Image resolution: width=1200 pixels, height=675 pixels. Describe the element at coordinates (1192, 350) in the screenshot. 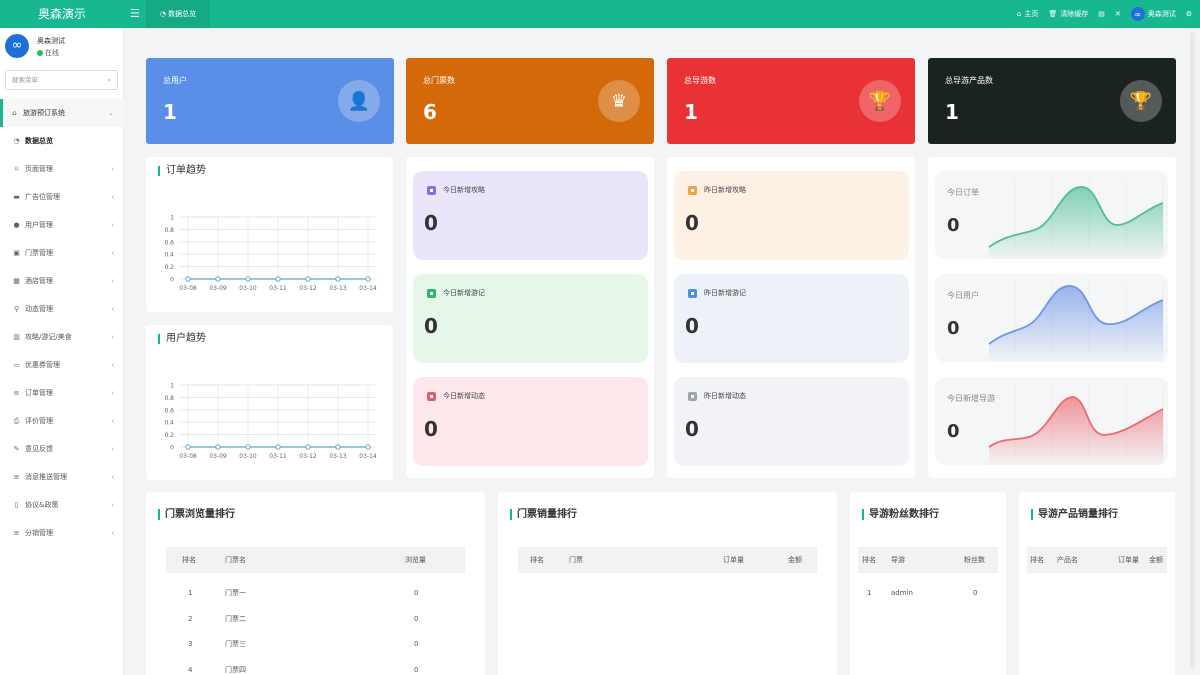

I see `page-scrollbar` at that location.